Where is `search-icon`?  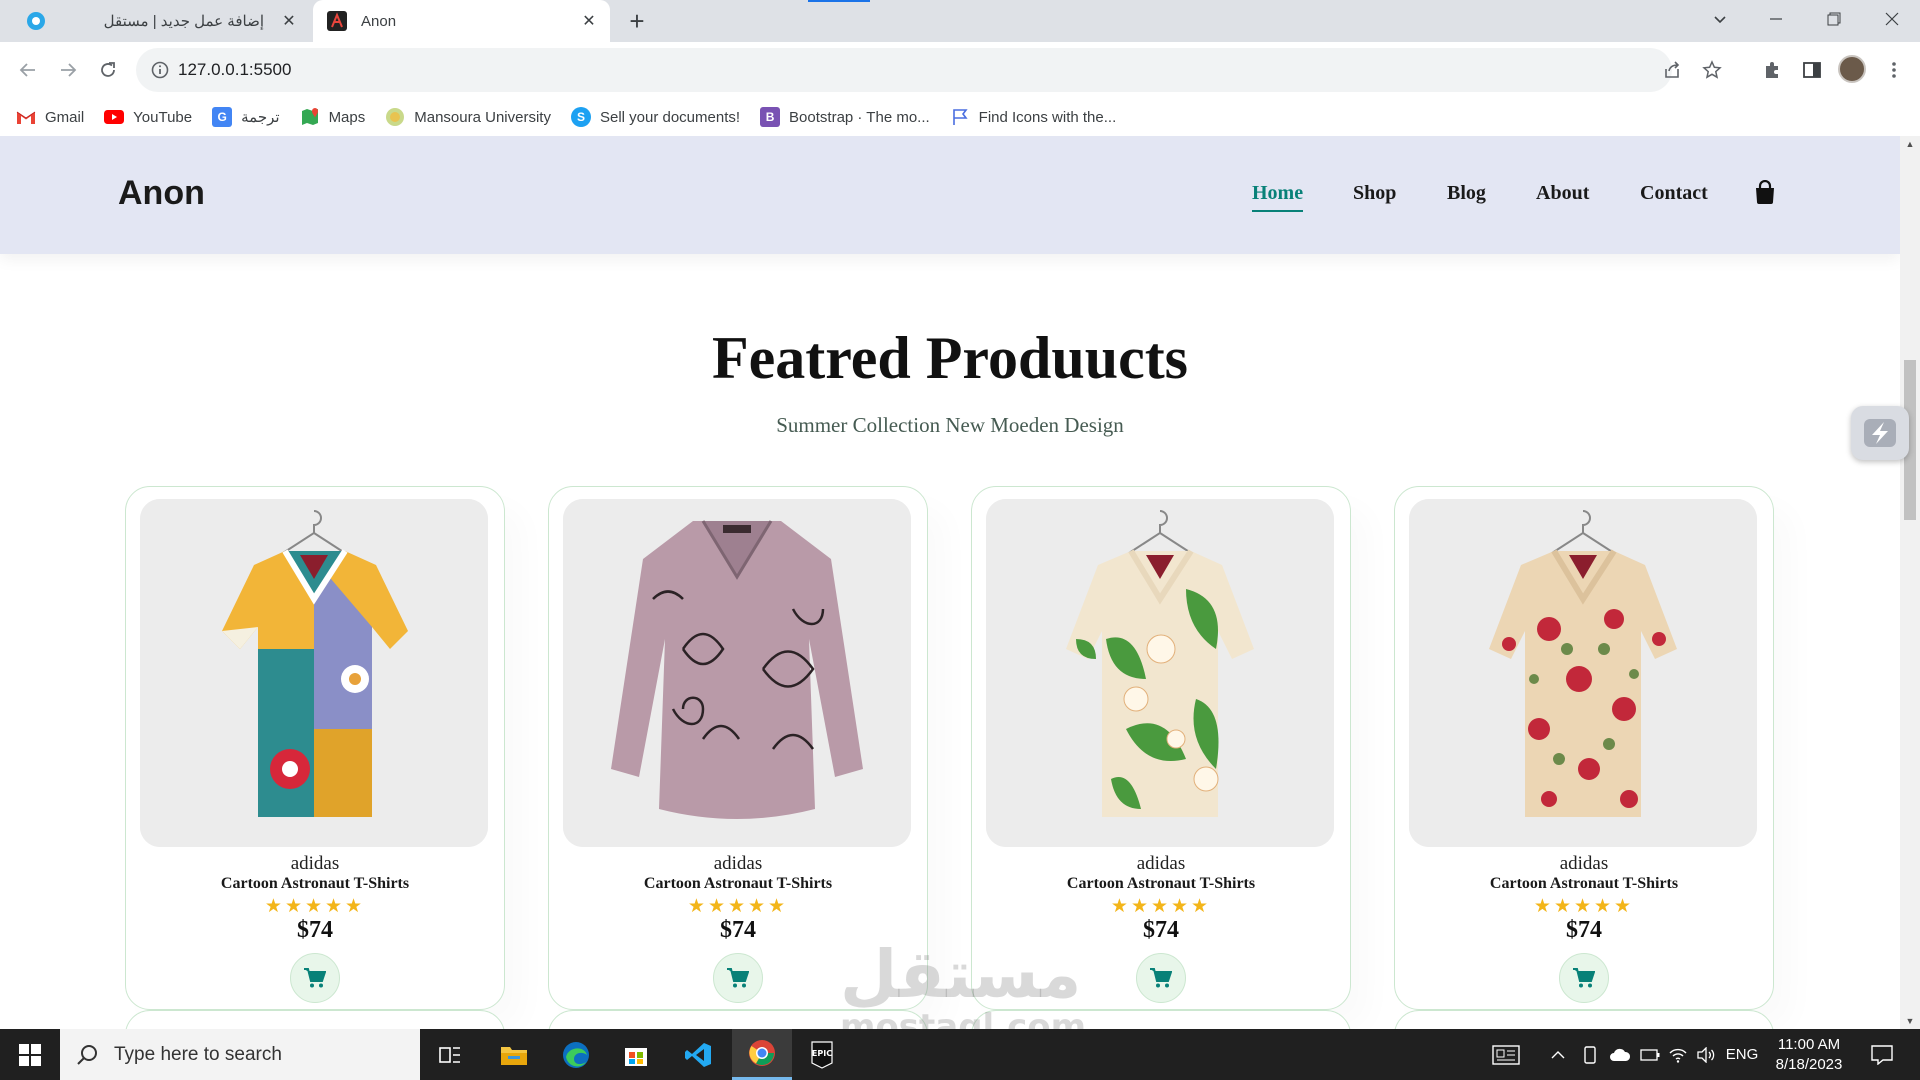 search-icon is located at coordinates (87, 1054).